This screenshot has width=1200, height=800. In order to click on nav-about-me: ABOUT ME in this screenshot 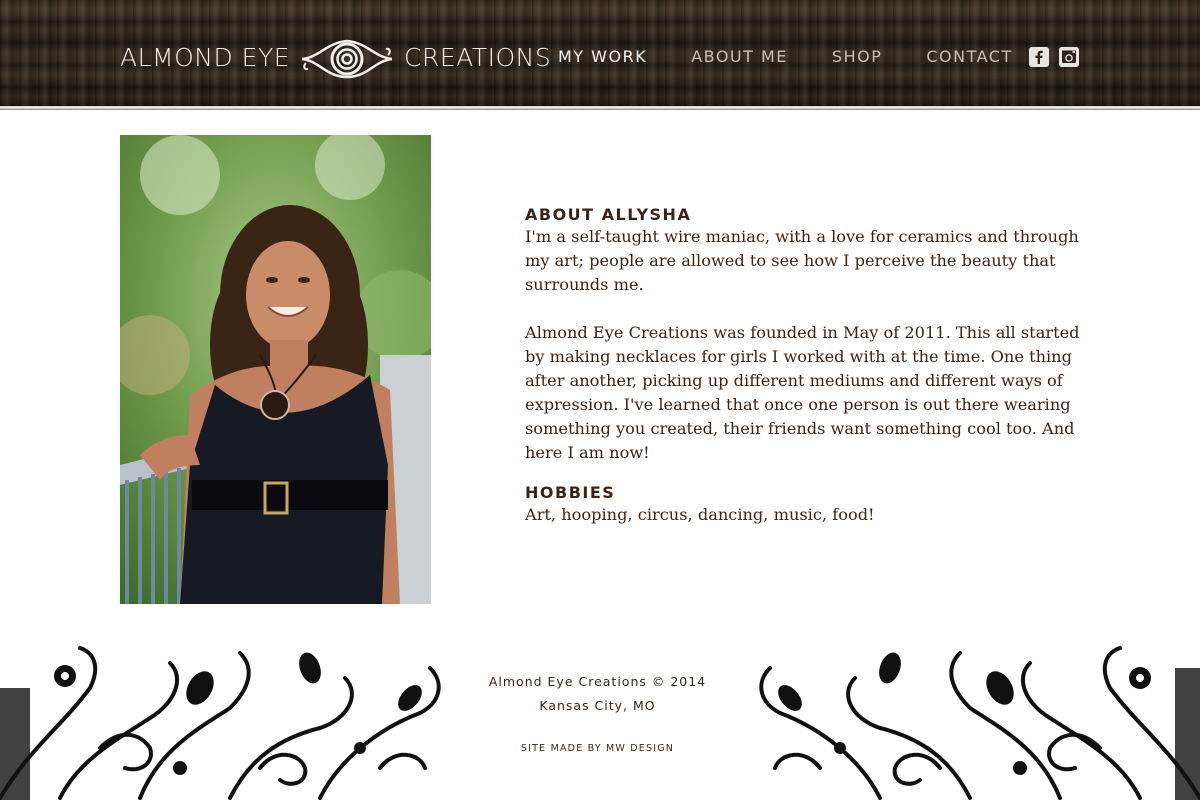, I will do `click(739, 56)`.